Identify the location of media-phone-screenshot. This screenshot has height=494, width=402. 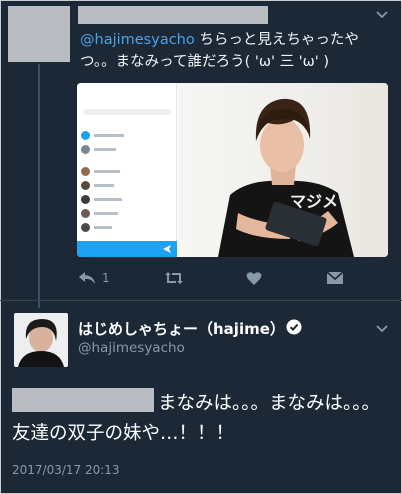
(127, 170).